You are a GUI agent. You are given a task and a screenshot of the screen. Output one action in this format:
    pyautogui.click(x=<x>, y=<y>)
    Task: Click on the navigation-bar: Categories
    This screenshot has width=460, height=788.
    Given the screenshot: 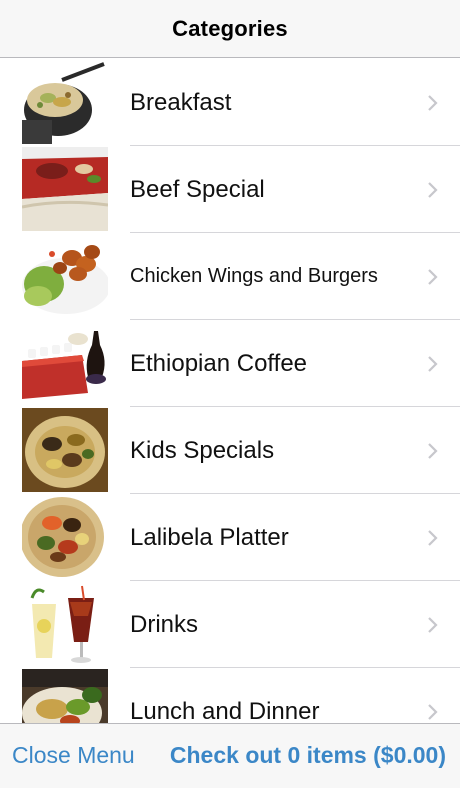 What is the action you would take?
    pyautogui.click(x=230, y=29)
    